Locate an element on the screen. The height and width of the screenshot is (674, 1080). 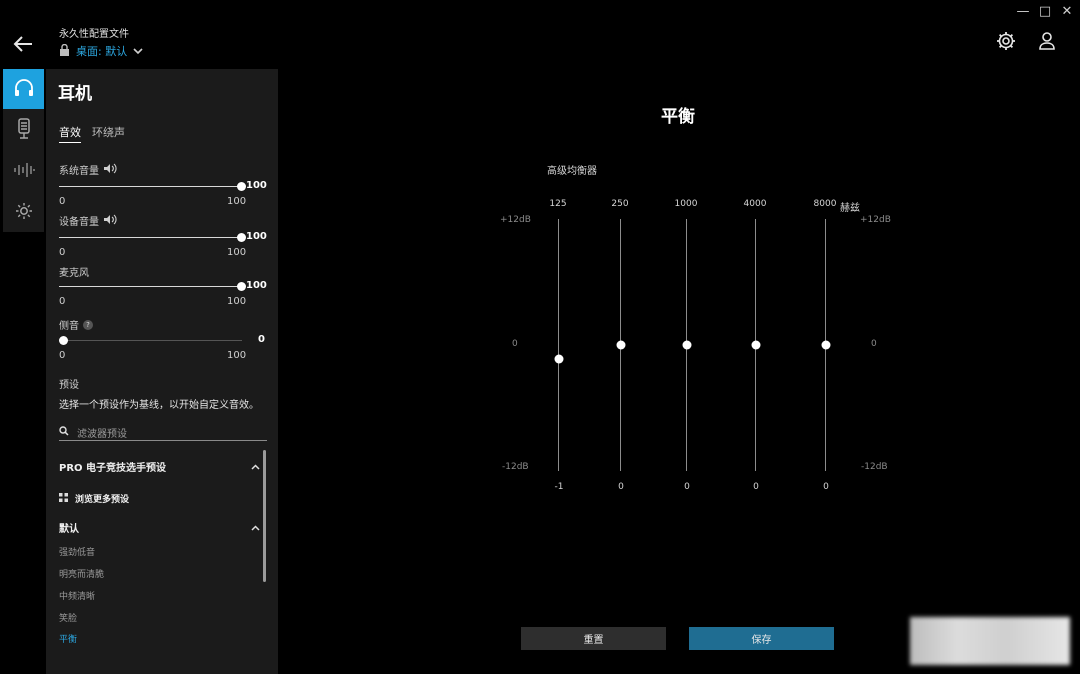
preset-search-field: 滤波器预设 is located at coordinates (163, 432).